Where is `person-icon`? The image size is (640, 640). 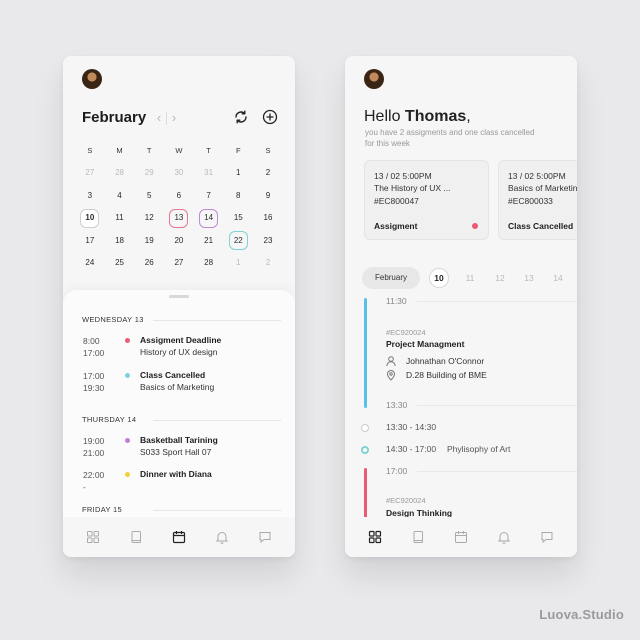
person-icon is located at coordinates (391, 361).